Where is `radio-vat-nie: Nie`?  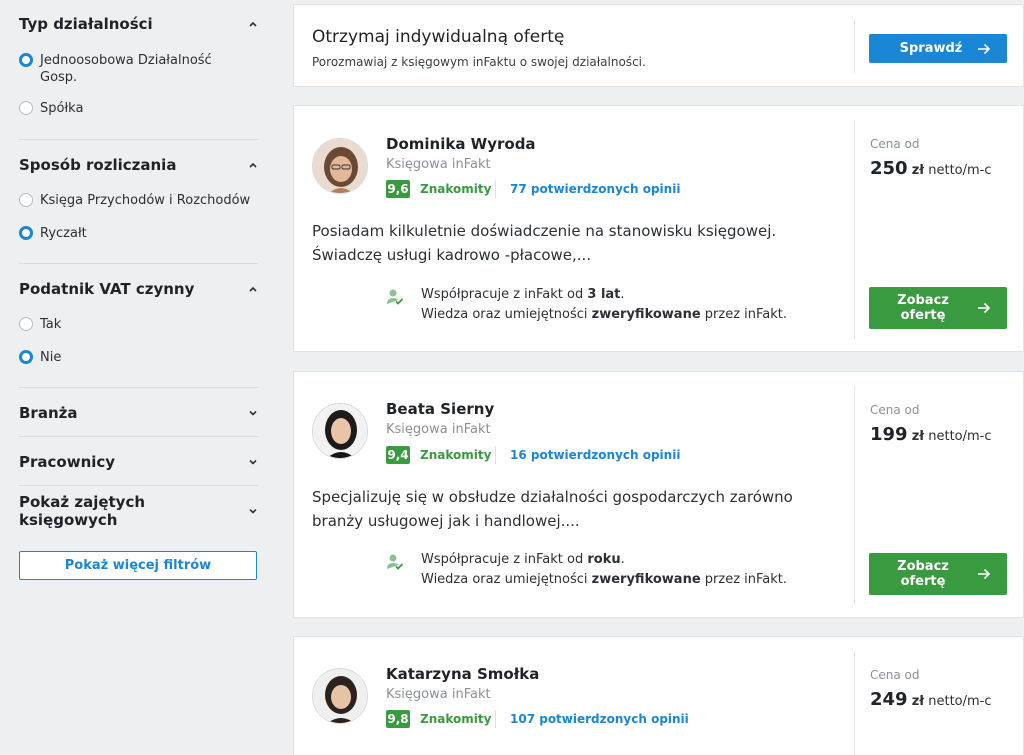
radio-vat-nie: Nie is located at coordinates (138, 357).